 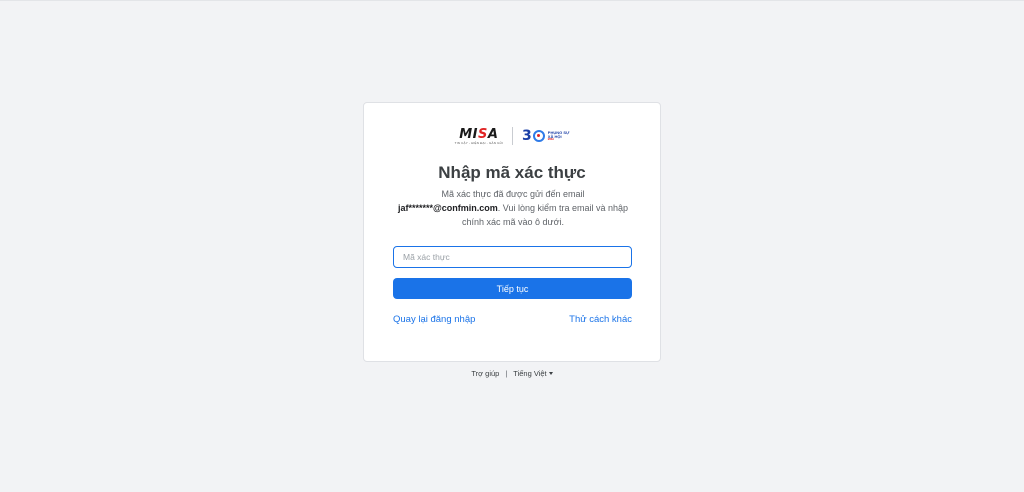 What do you see at coordinates (530, 373) in the screenshot?
I see `language-label: Tiếng Việt` at bounding box center [530, 373].